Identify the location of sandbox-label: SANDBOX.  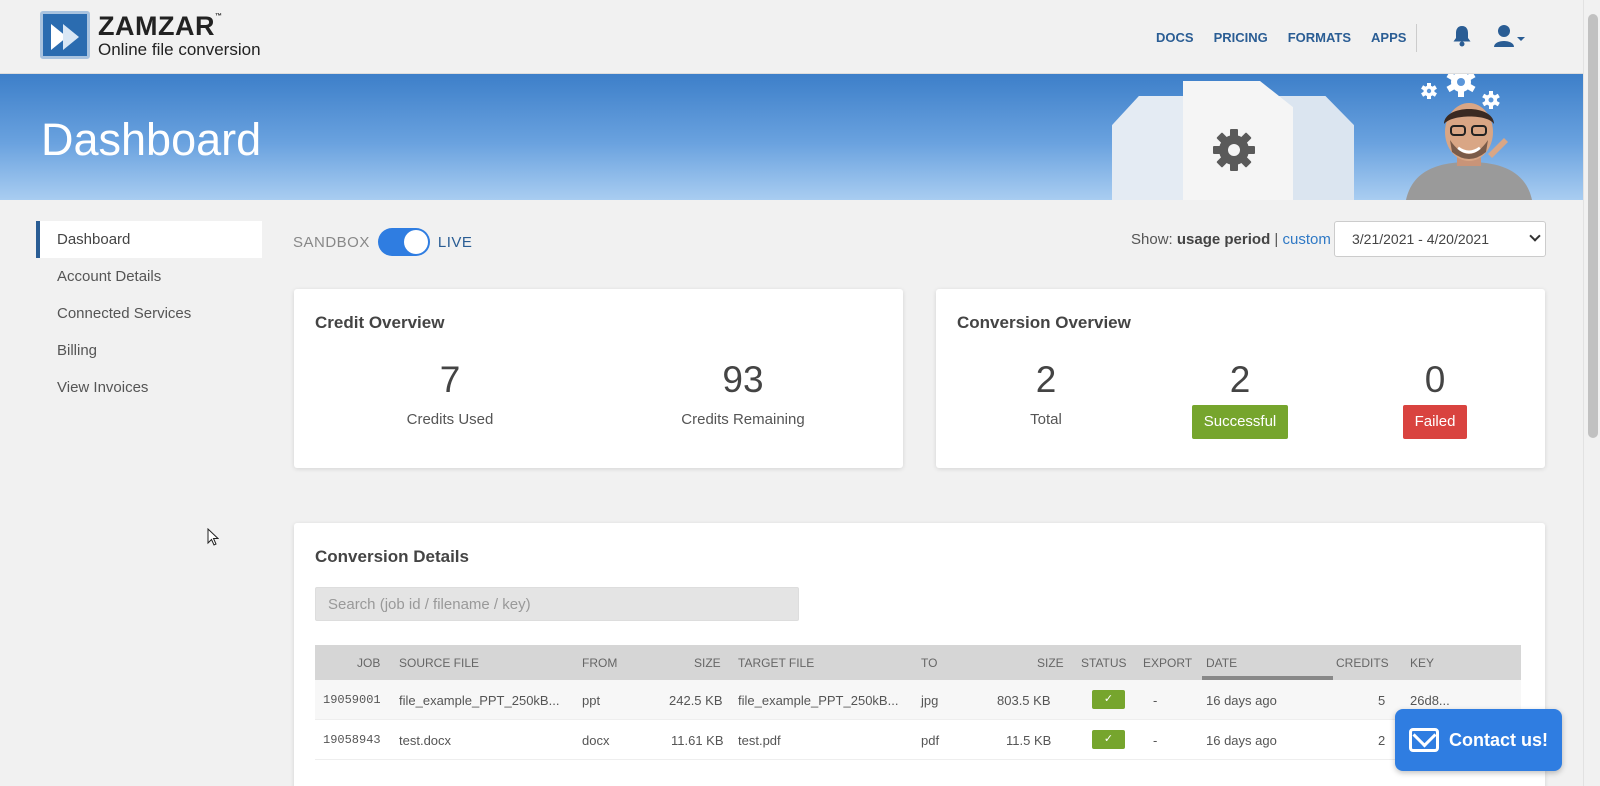
(331, 242).